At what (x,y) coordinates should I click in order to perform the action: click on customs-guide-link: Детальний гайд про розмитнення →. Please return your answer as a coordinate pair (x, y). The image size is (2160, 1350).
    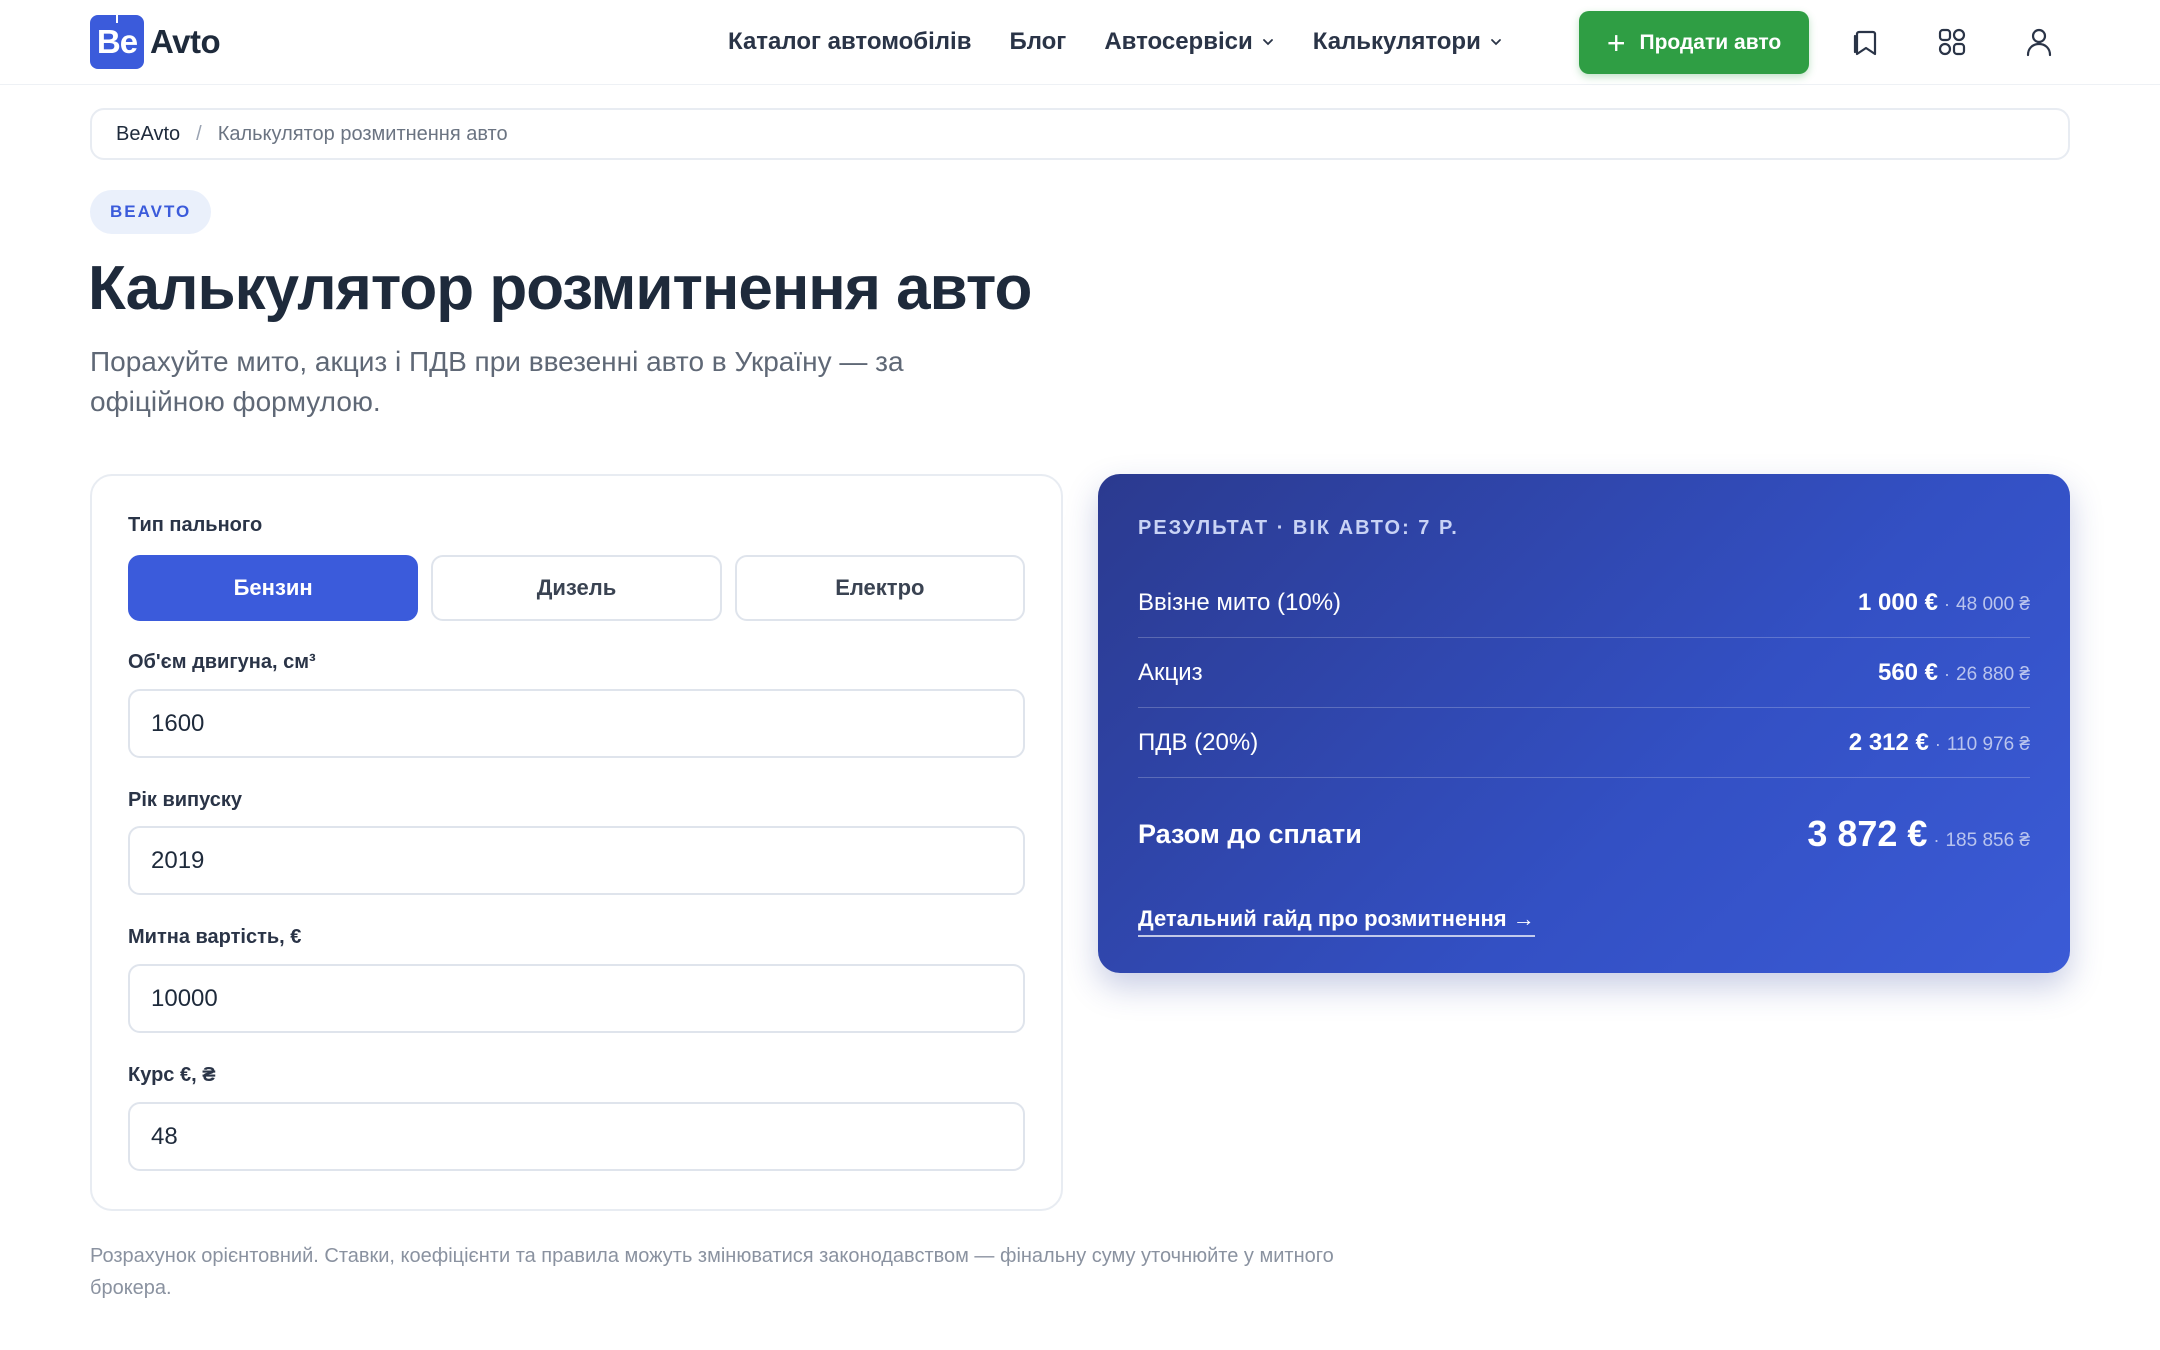
    Looking at the image, I should click on (1336, 921).